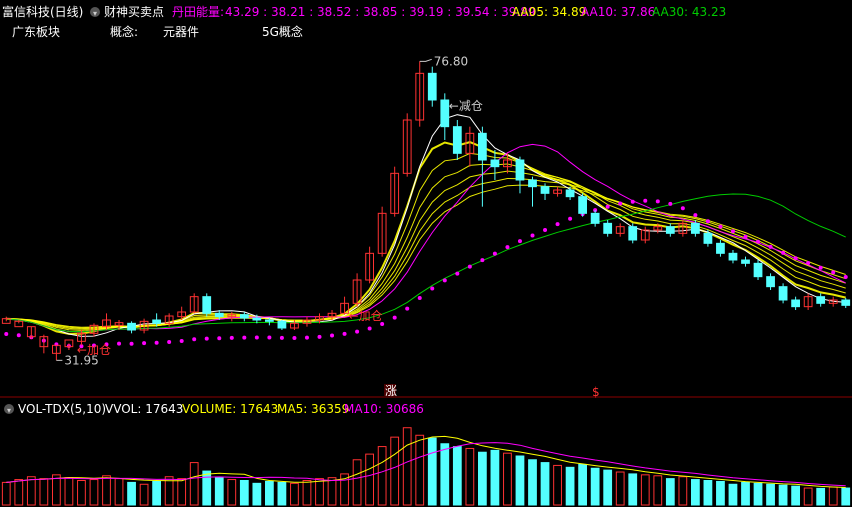 This screenshot has height=507, width=852. I want to click on concept-1: 元器件, so click(181, 32).